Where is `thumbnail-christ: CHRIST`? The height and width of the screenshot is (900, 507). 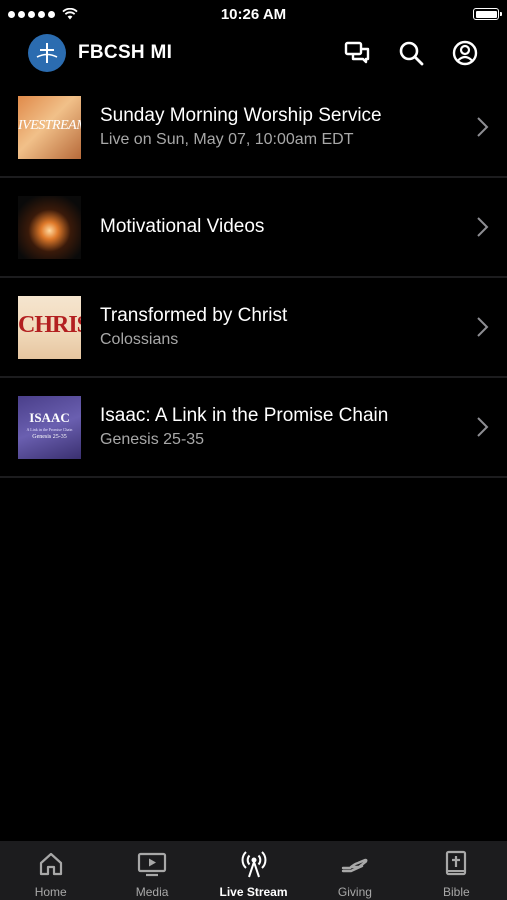 thumbnail-christ: CHRIST is located at coordinates (49, 327).